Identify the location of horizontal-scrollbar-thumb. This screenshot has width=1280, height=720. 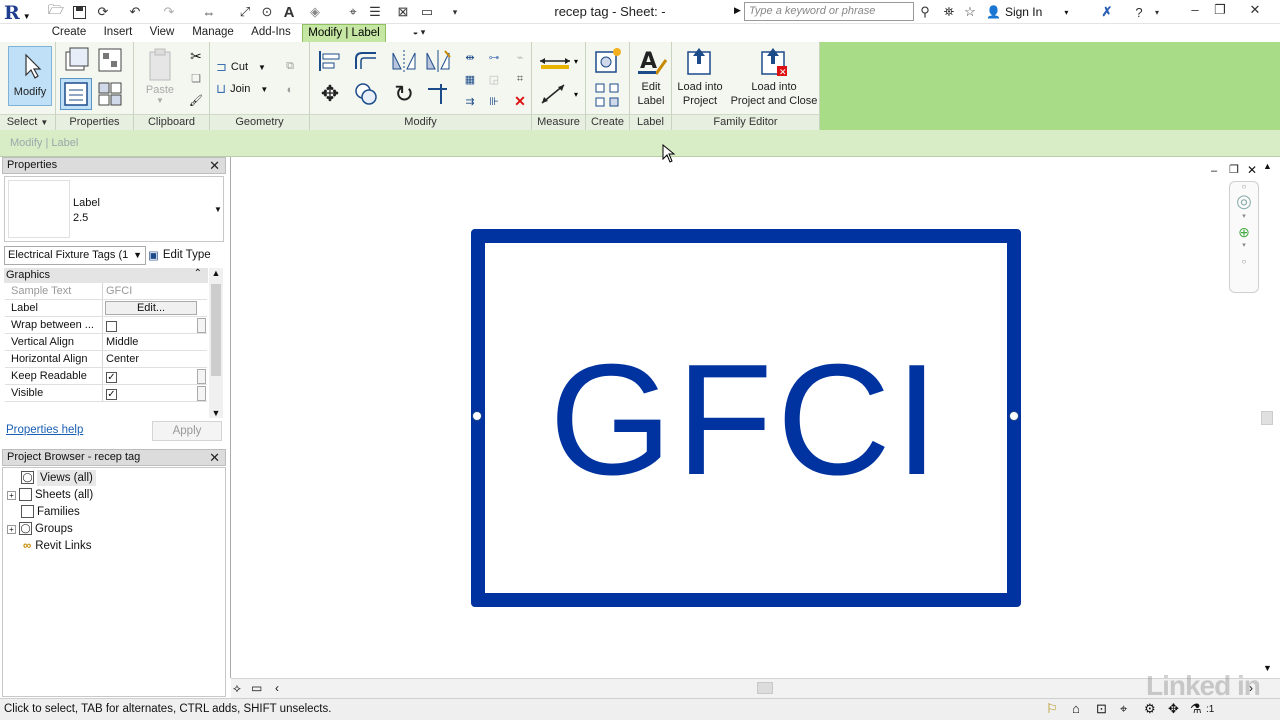
(765, 688).